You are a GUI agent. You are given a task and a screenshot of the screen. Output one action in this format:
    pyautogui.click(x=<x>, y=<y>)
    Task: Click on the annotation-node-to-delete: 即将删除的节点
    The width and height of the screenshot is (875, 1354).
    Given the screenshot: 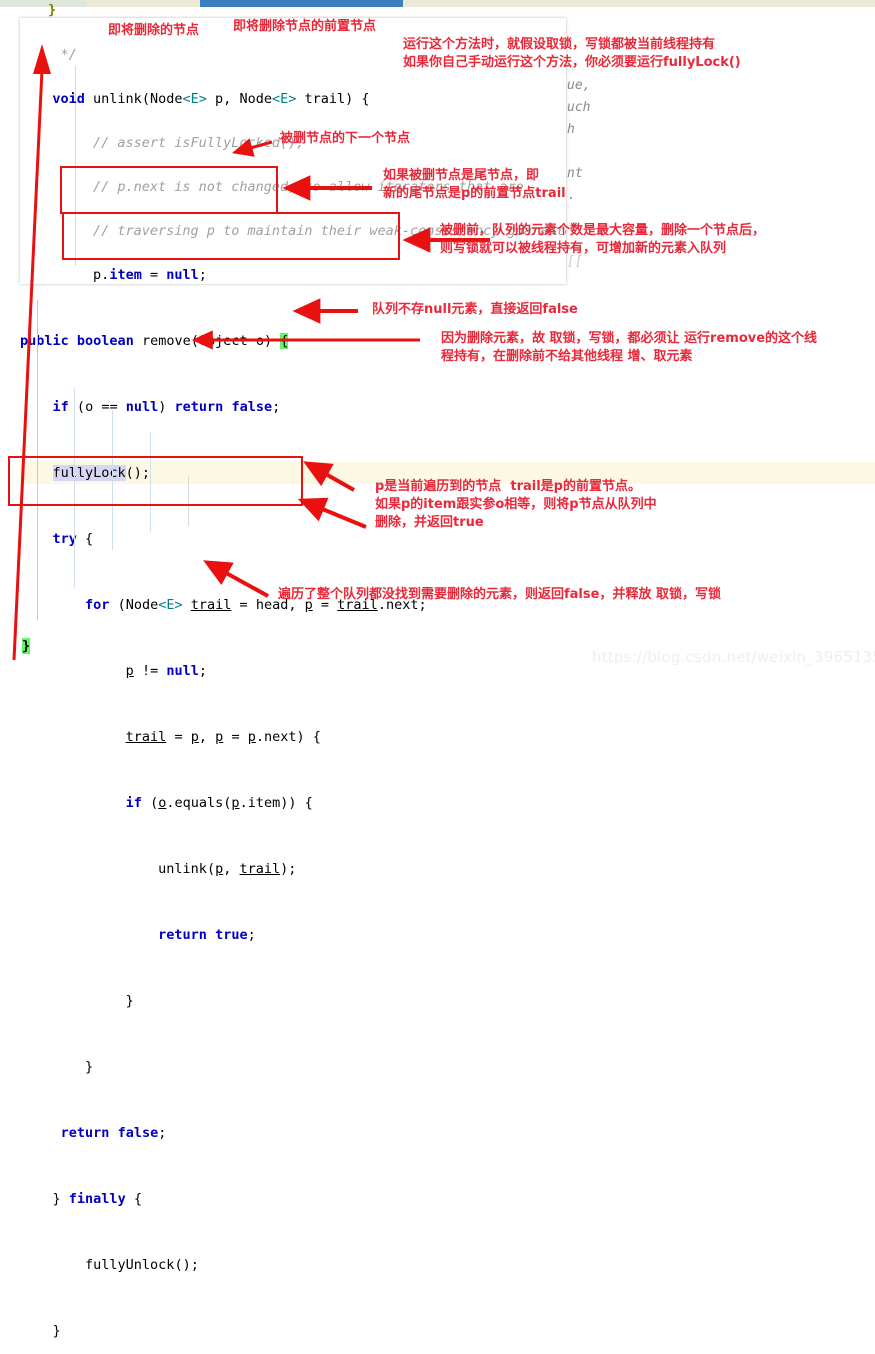 What is the action you would take?
    pyautogui.click(x=154, y=30)
    